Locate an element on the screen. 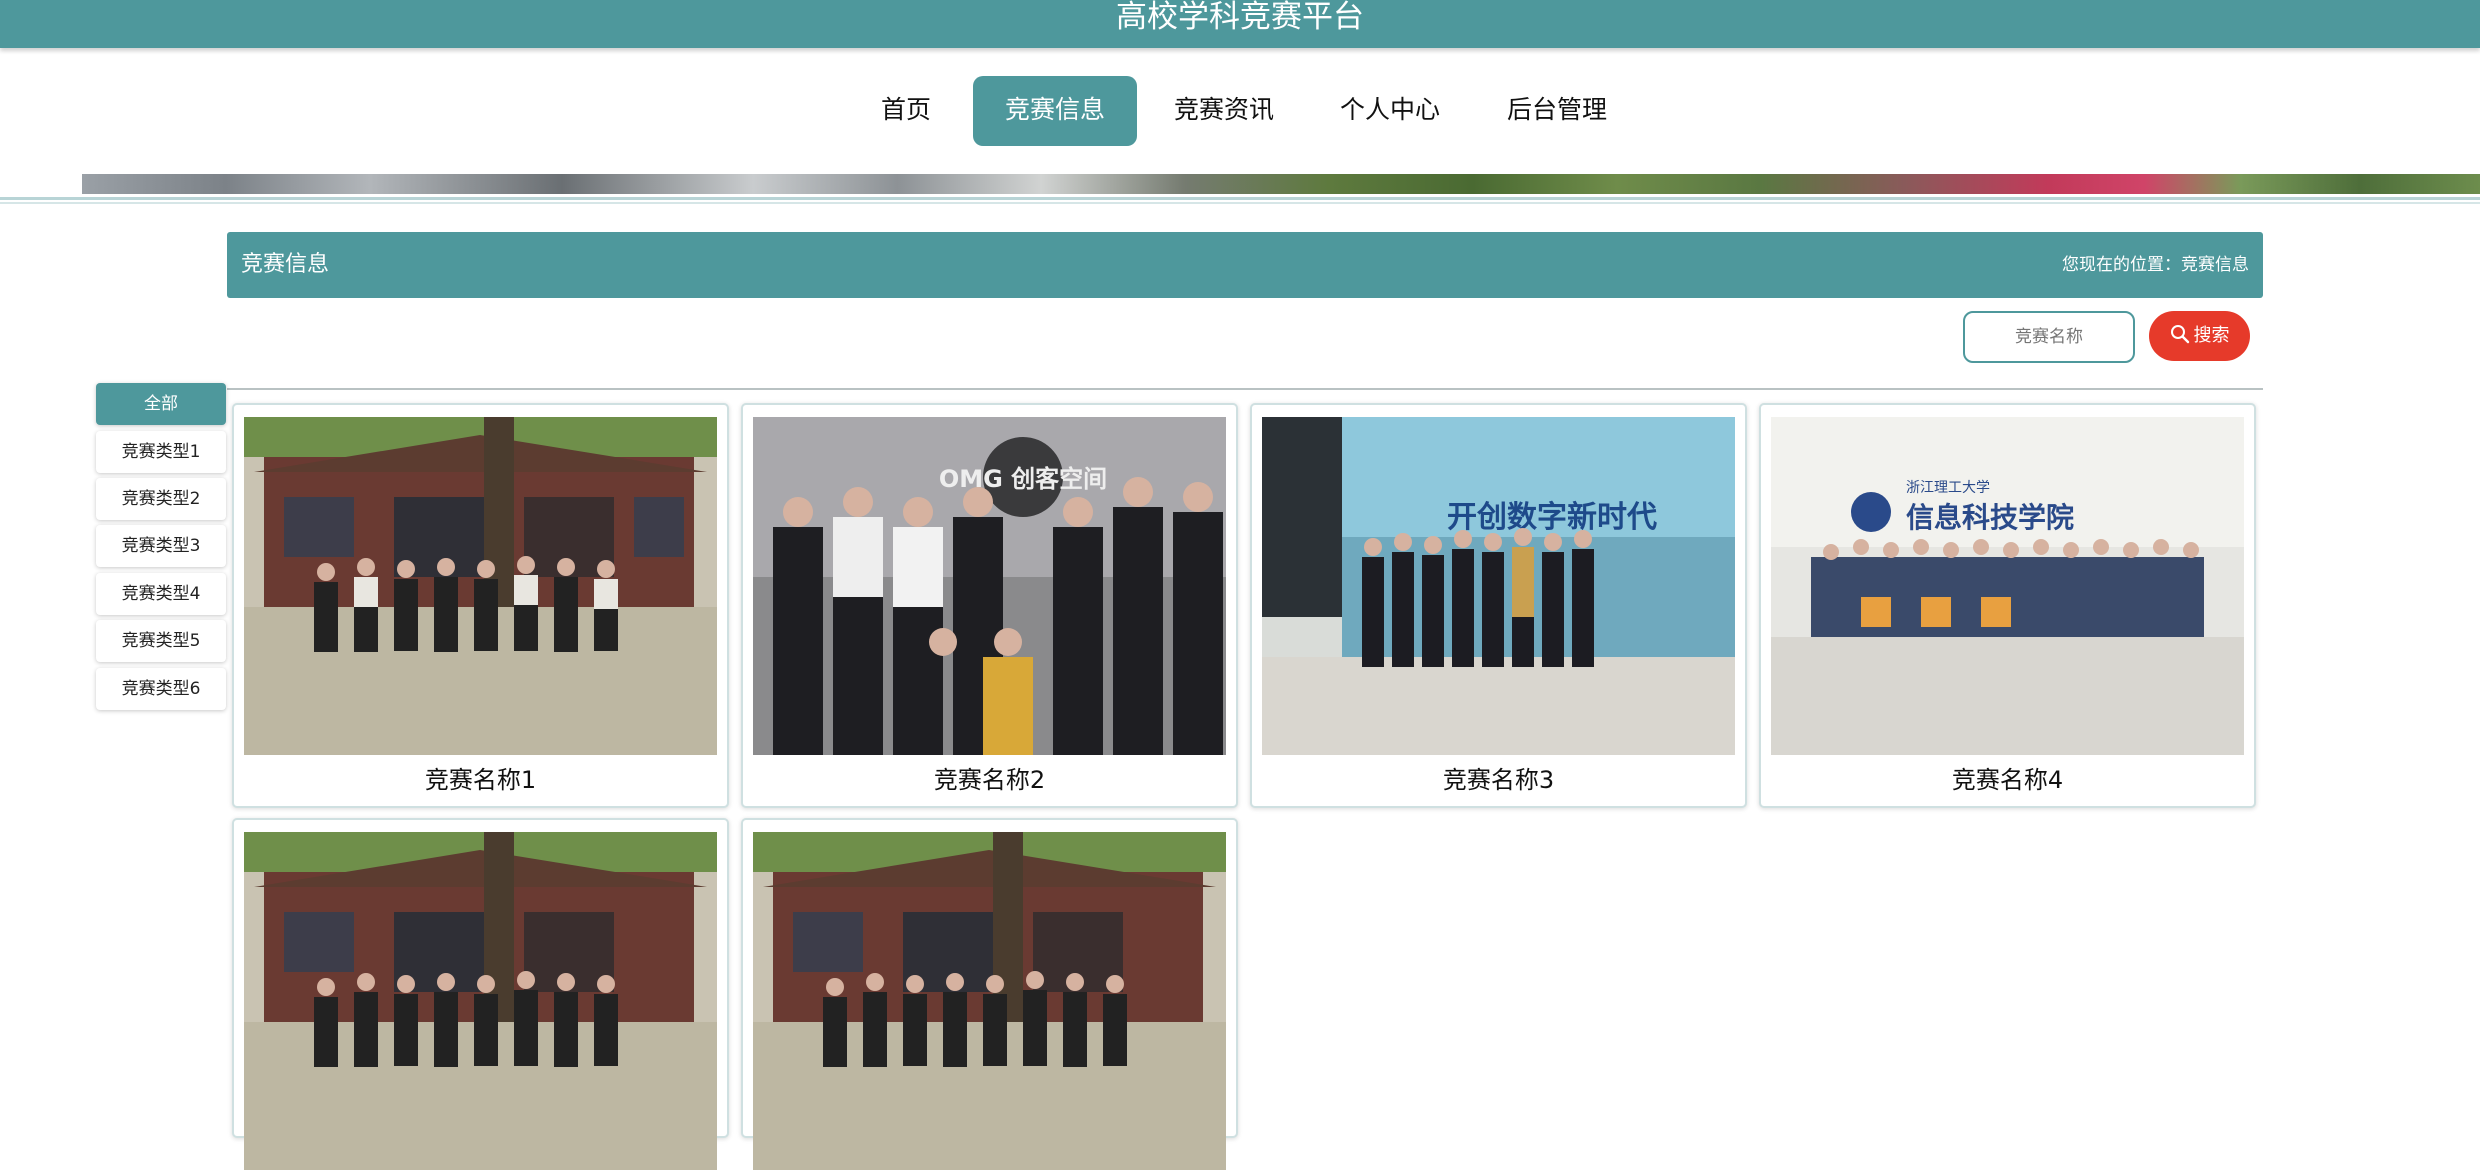 This screenshot has height=1170, width=2480. search-button: 搜索 is located at coordinates (2199, 336).